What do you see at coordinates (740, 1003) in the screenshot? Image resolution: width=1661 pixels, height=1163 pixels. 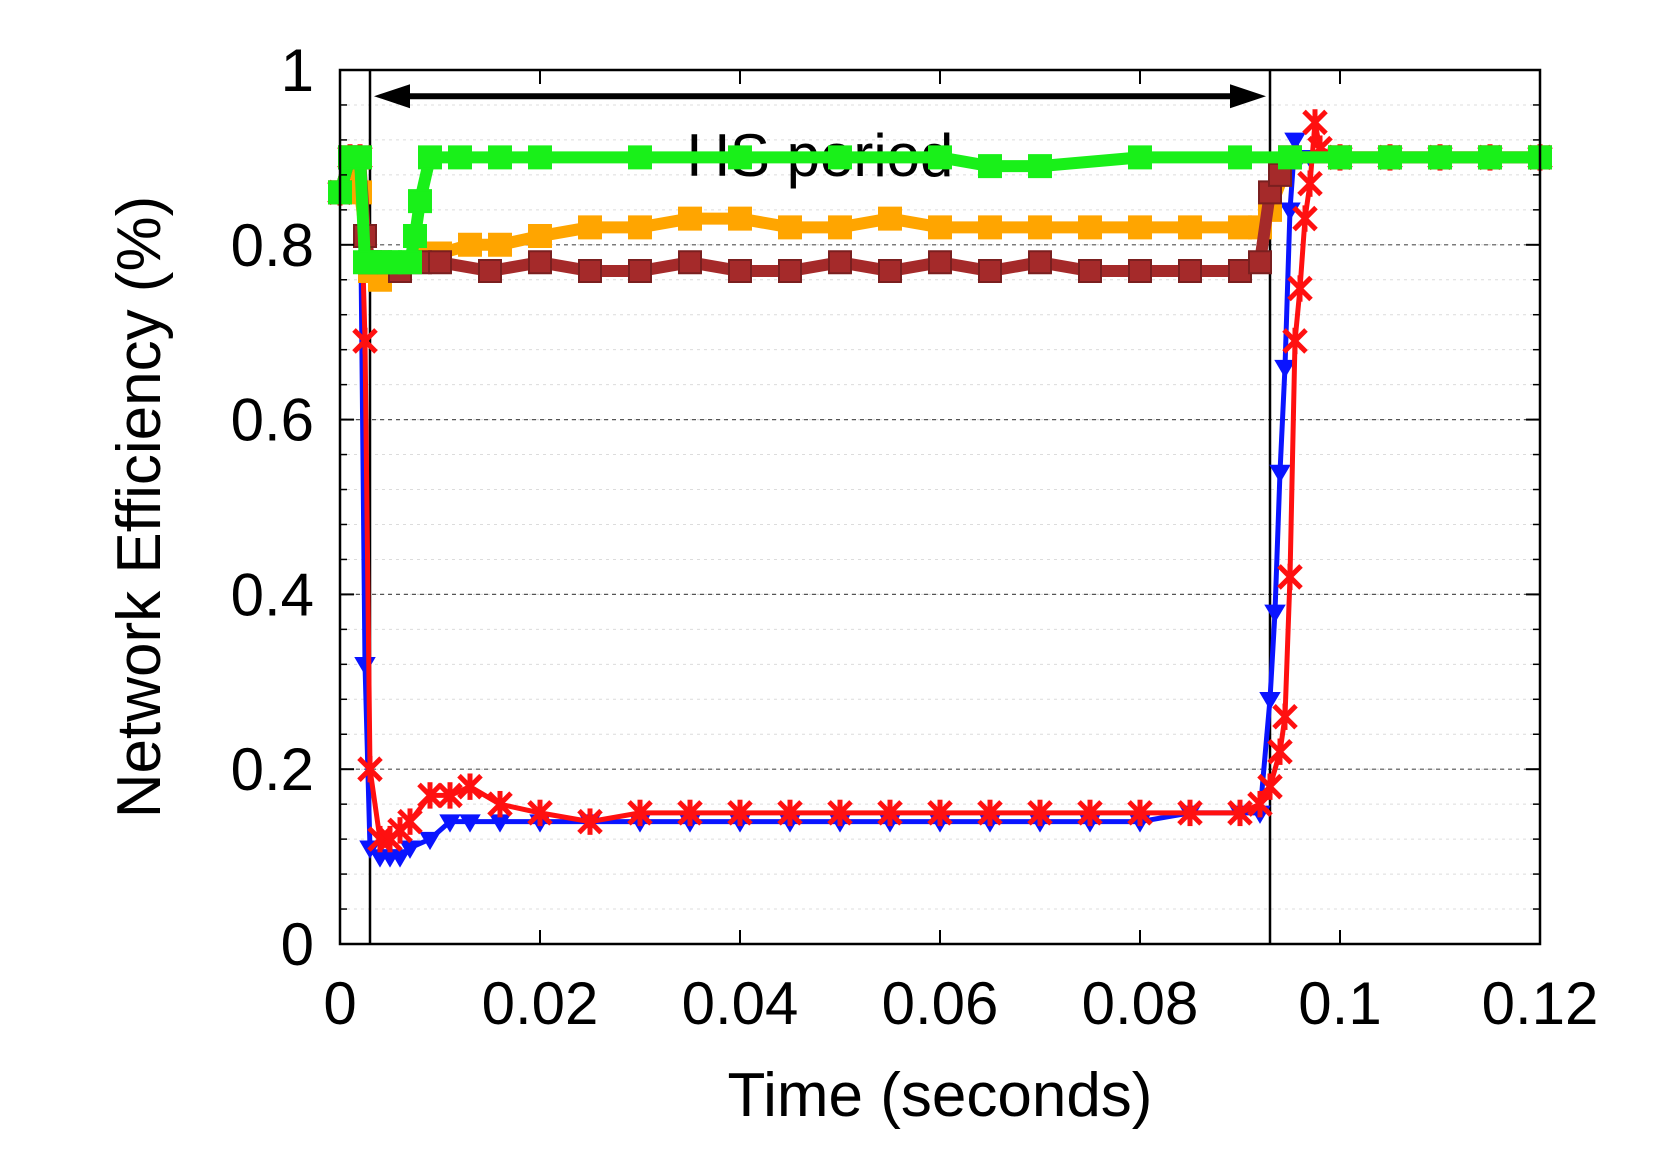 I see `x-tick-label: 0.04` at bounding box center [740, 1003].